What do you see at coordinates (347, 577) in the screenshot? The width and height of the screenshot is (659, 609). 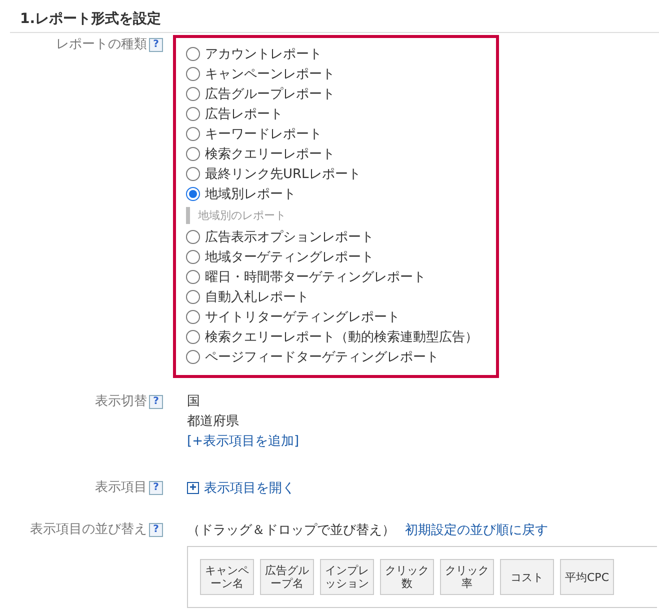 I see `column-chip: インプレッション` at bounding box center [347, 577].